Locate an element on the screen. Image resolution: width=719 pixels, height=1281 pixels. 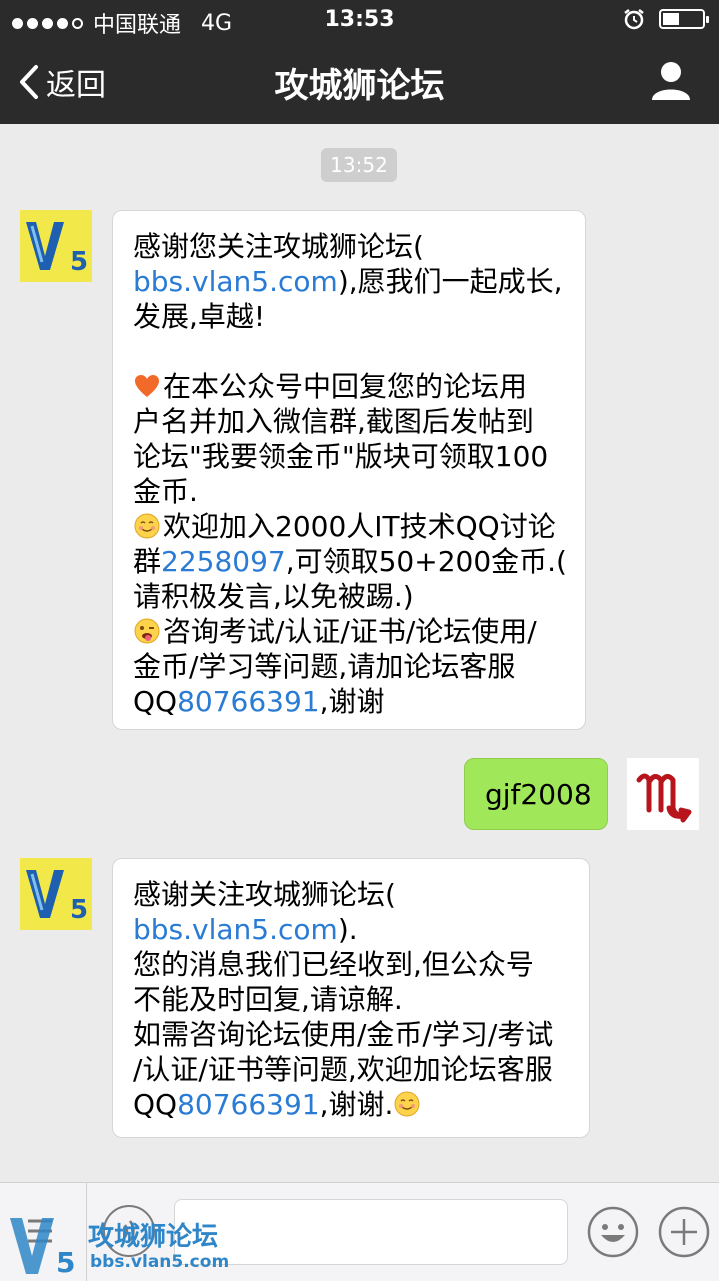
wink-tongue-emoji-icon is located at coordinates (147, 631).